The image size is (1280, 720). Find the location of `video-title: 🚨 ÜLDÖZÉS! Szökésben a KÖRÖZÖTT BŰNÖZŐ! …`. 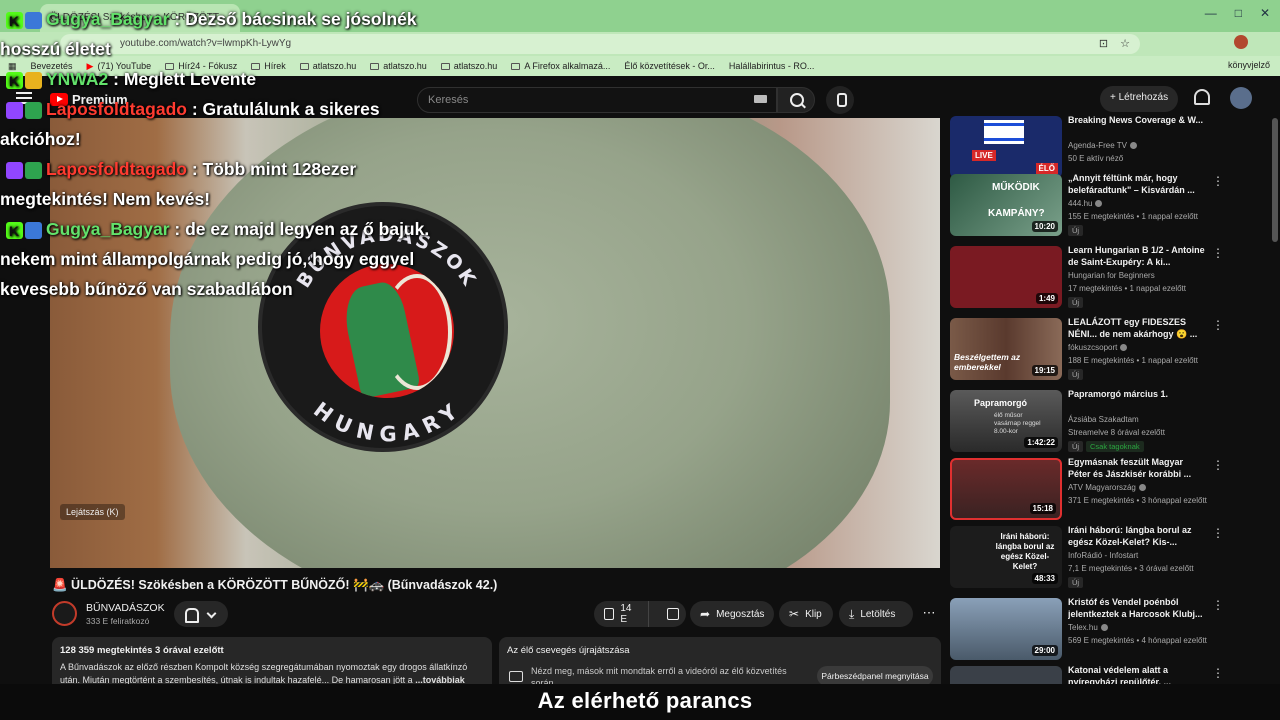

video-title: 🚨 ÜLDÖZÉS! Szökésben a KÖRÖZÖTT BŰNÖZŐ! … is located at coordinates (275, 585).